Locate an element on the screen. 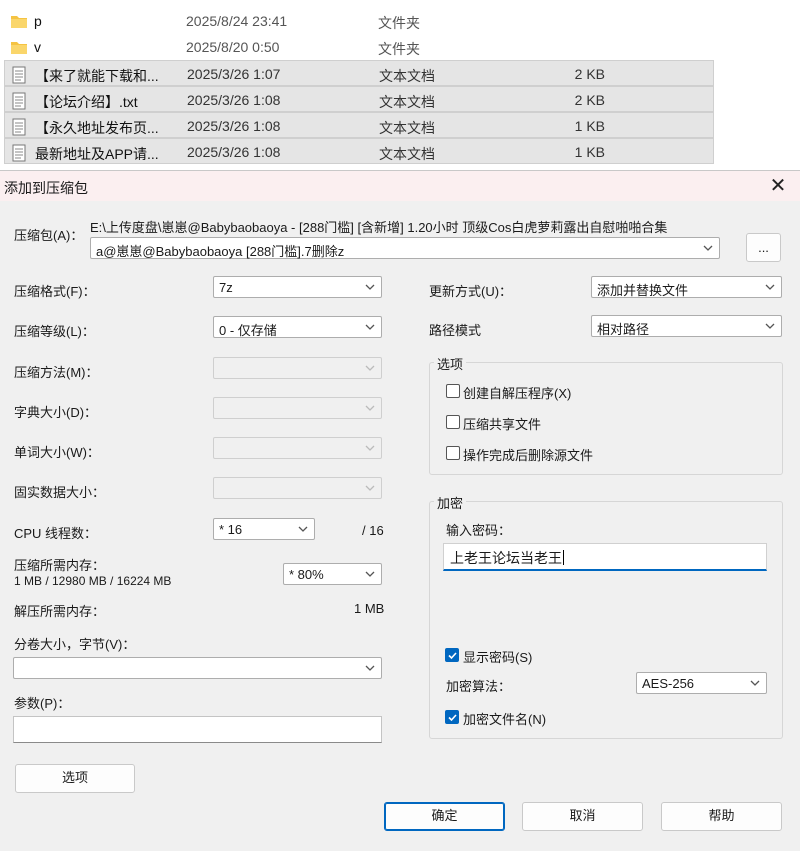 Image resolution: width=800 pixels, height=851 pixels. path-mode-label: 路径模式 is located at coordinates (455, 330).